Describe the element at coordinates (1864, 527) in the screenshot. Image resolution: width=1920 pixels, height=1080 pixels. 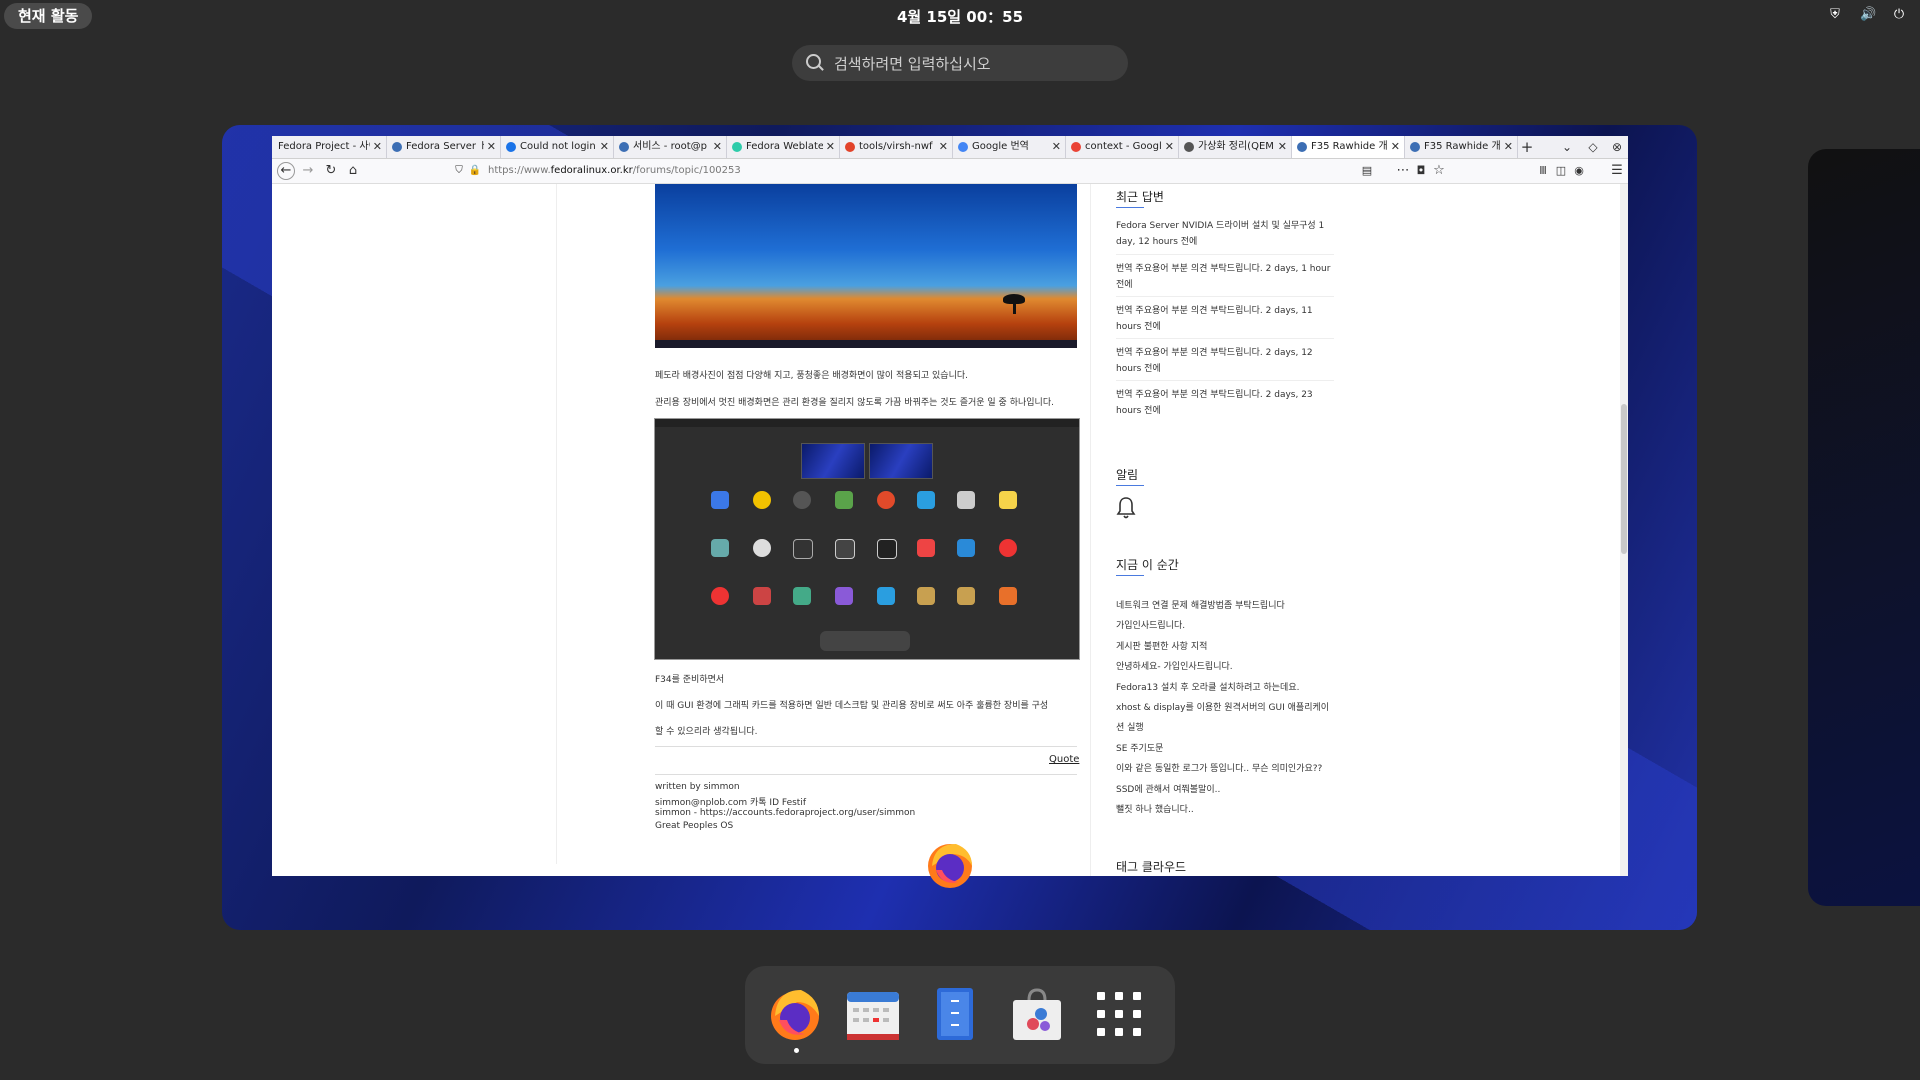
I see `workspace-next` at that location.